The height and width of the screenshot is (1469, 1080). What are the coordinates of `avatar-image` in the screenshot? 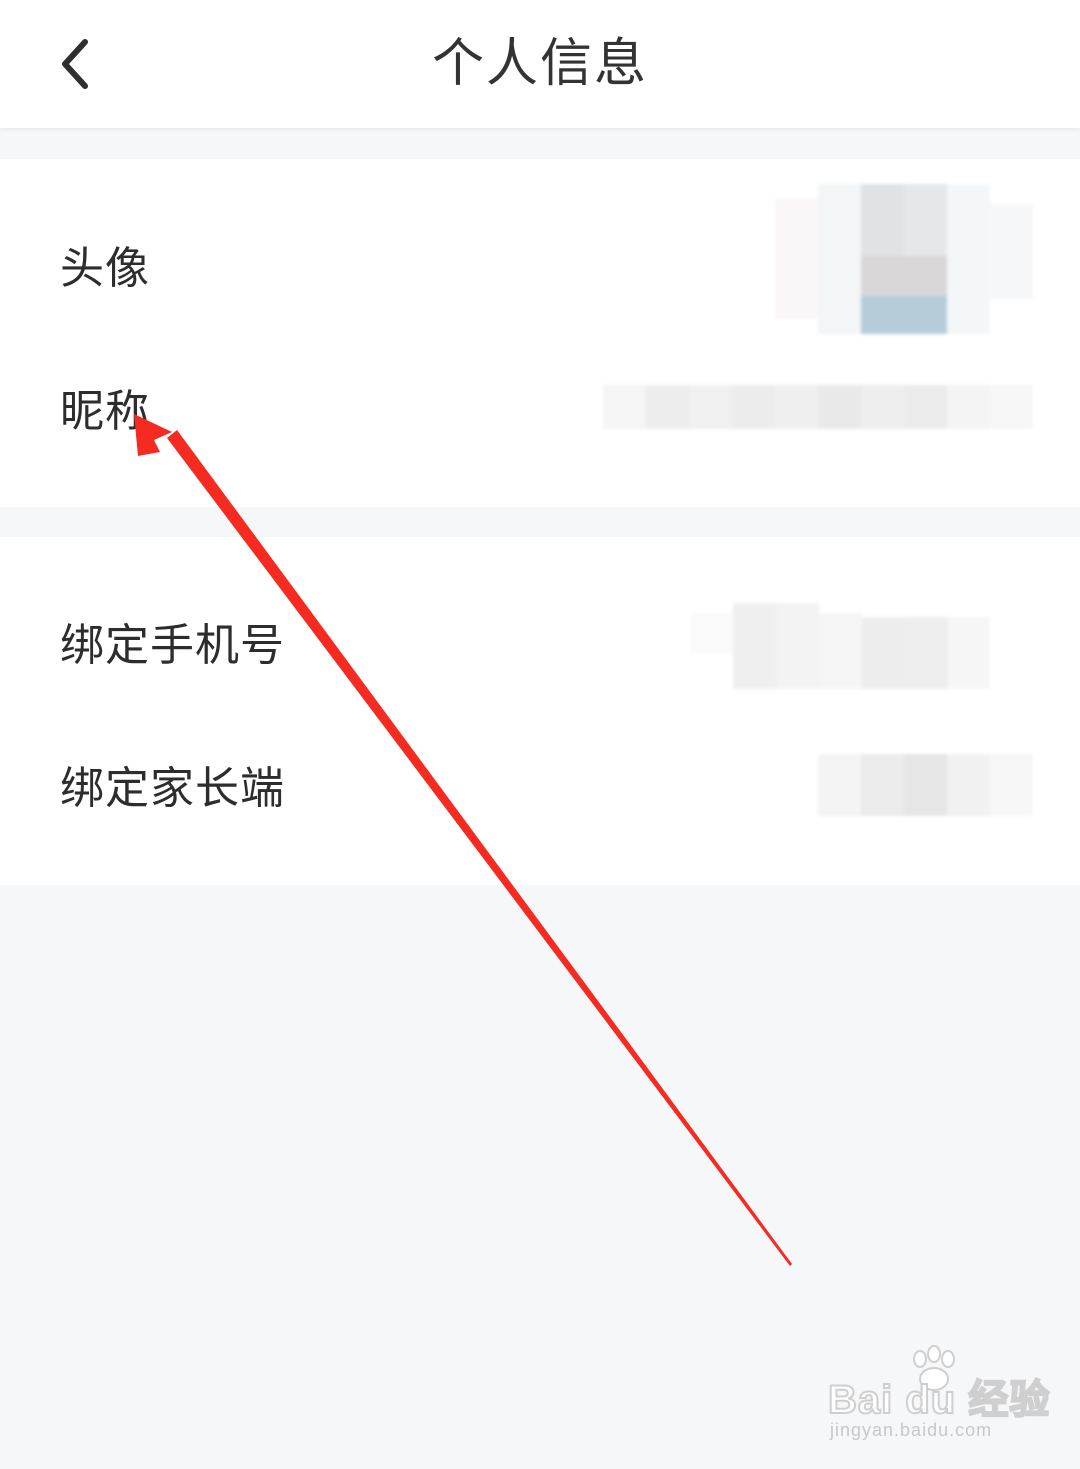 It's located at (904, 264).